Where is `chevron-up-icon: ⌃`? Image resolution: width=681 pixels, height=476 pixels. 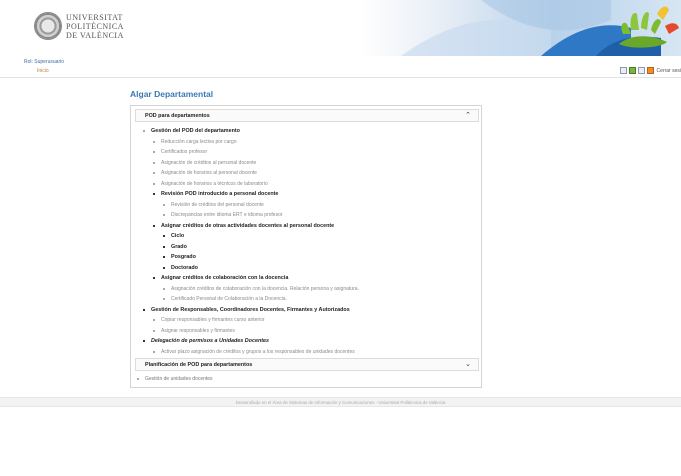 chevron-up-icon: ⌃ is located at coordinates (468, 115).